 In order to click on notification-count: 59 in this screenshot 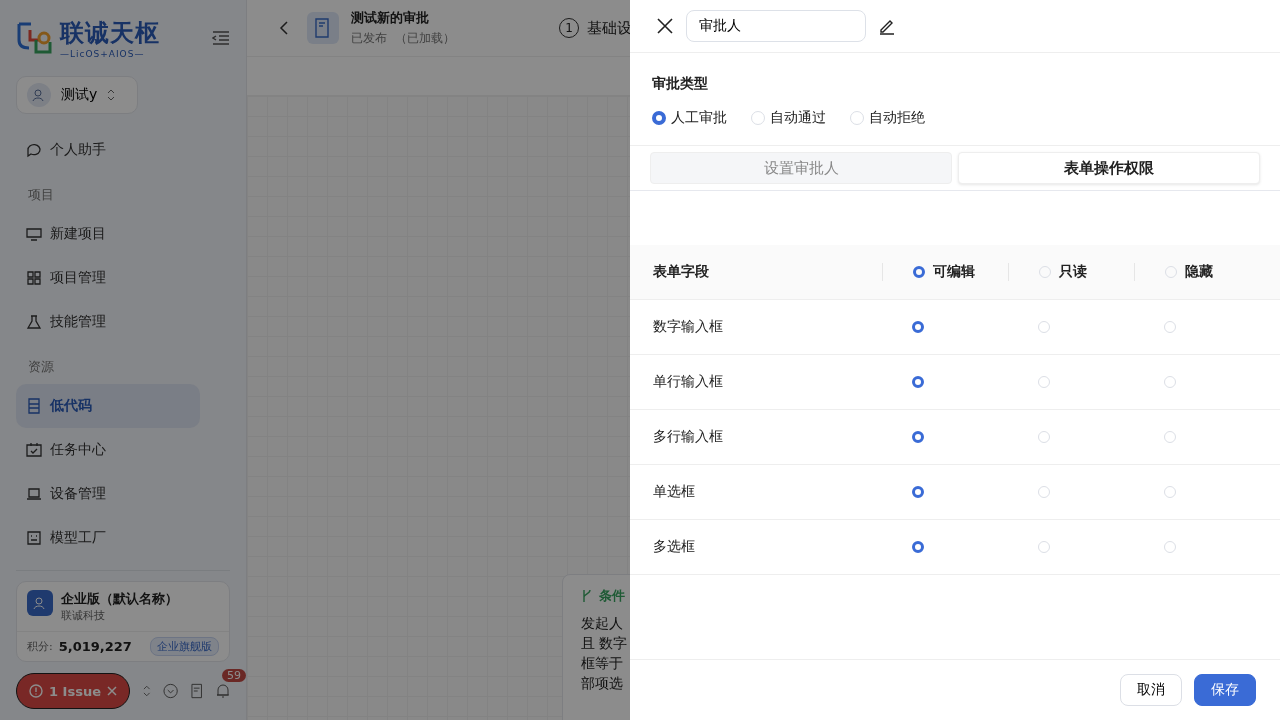, I will do `click(234, 675)`.